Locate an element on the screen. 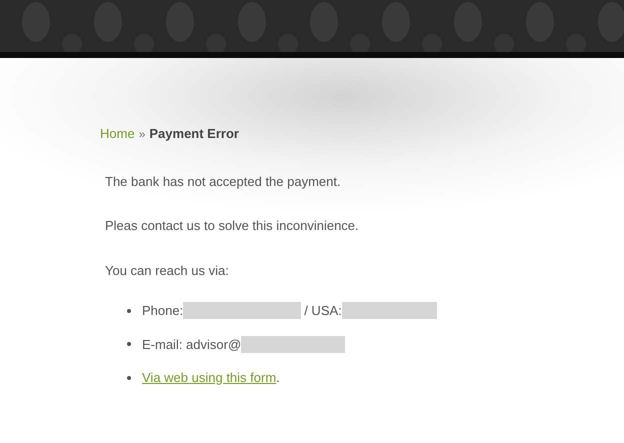 This screenshot has height=443, width=624. page-title: Payment Error is located at coordinates (194, 134).